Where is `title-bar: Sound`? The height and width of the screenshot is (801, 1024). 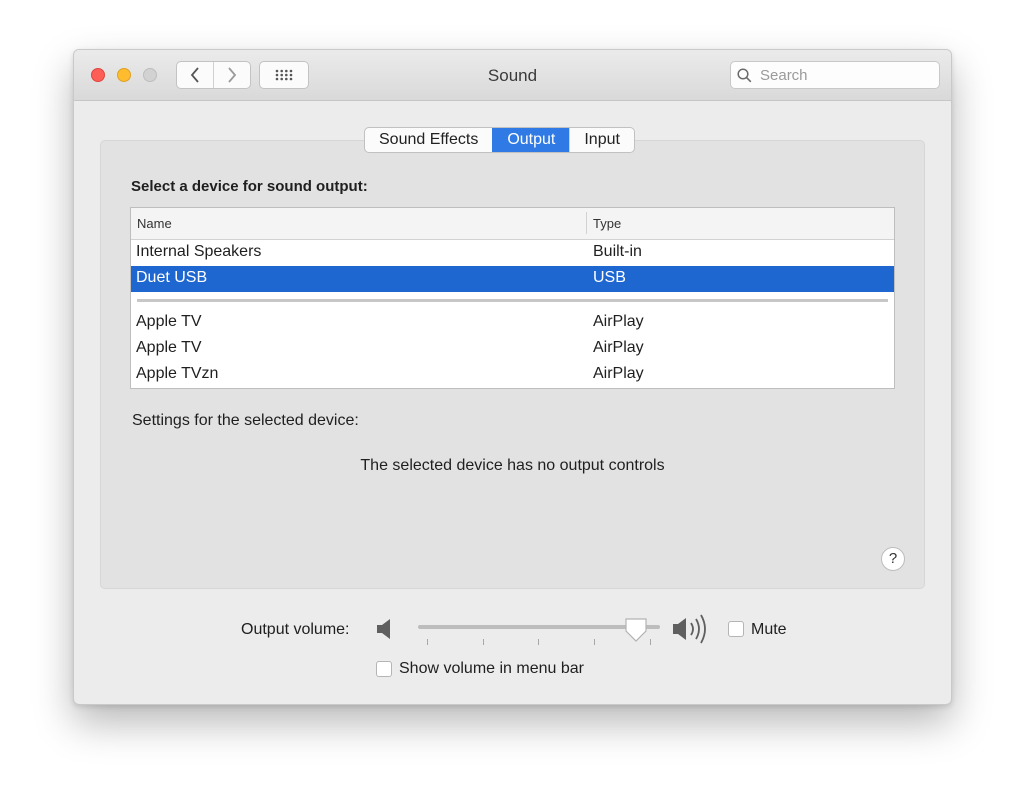
title-bar: Sound is located at coordinates (512, 75).